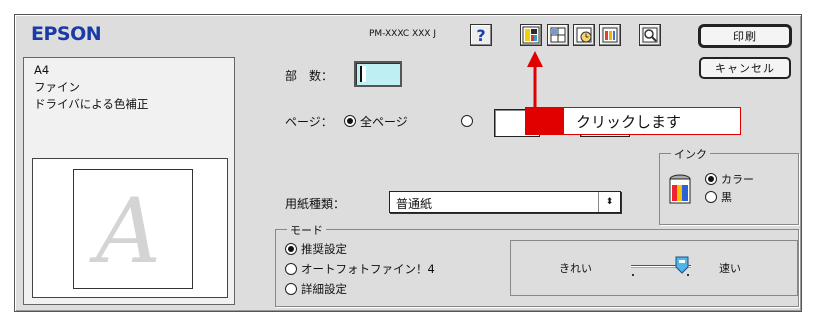 The height and width of the screenshot is (324, 814). What do you see at coordinates (745, 68) in the screenshot?
I see `cancel-button: キャンセル` at bounding box center [745, 68].